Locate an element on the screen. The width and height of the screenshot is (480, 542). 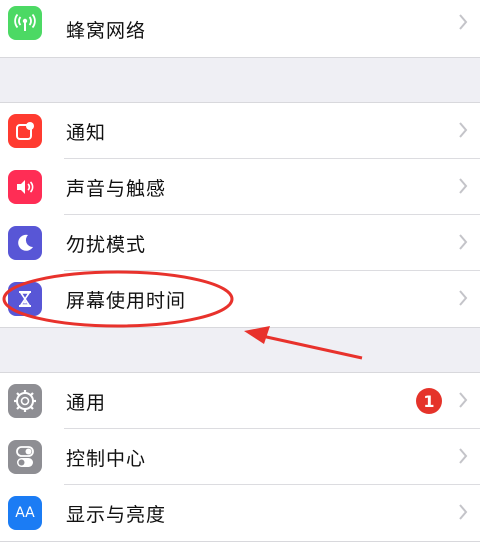
hourglass-icon is located at coordinates (25, 299).